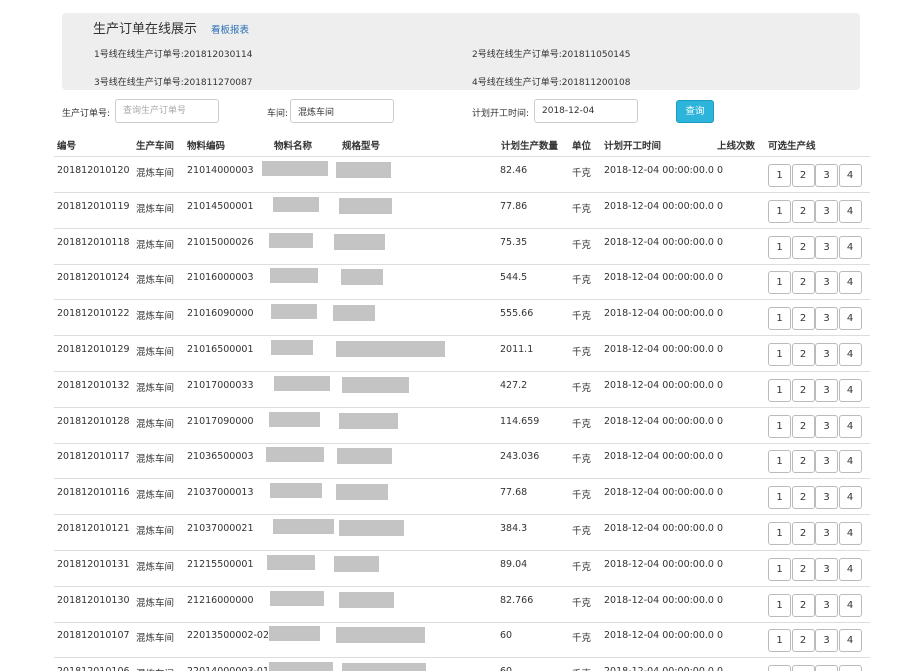 Image resolution: width=906 pixels, height=671 pixels. I want to click on planned-qty-cell: 427.2, so click(514, 385).